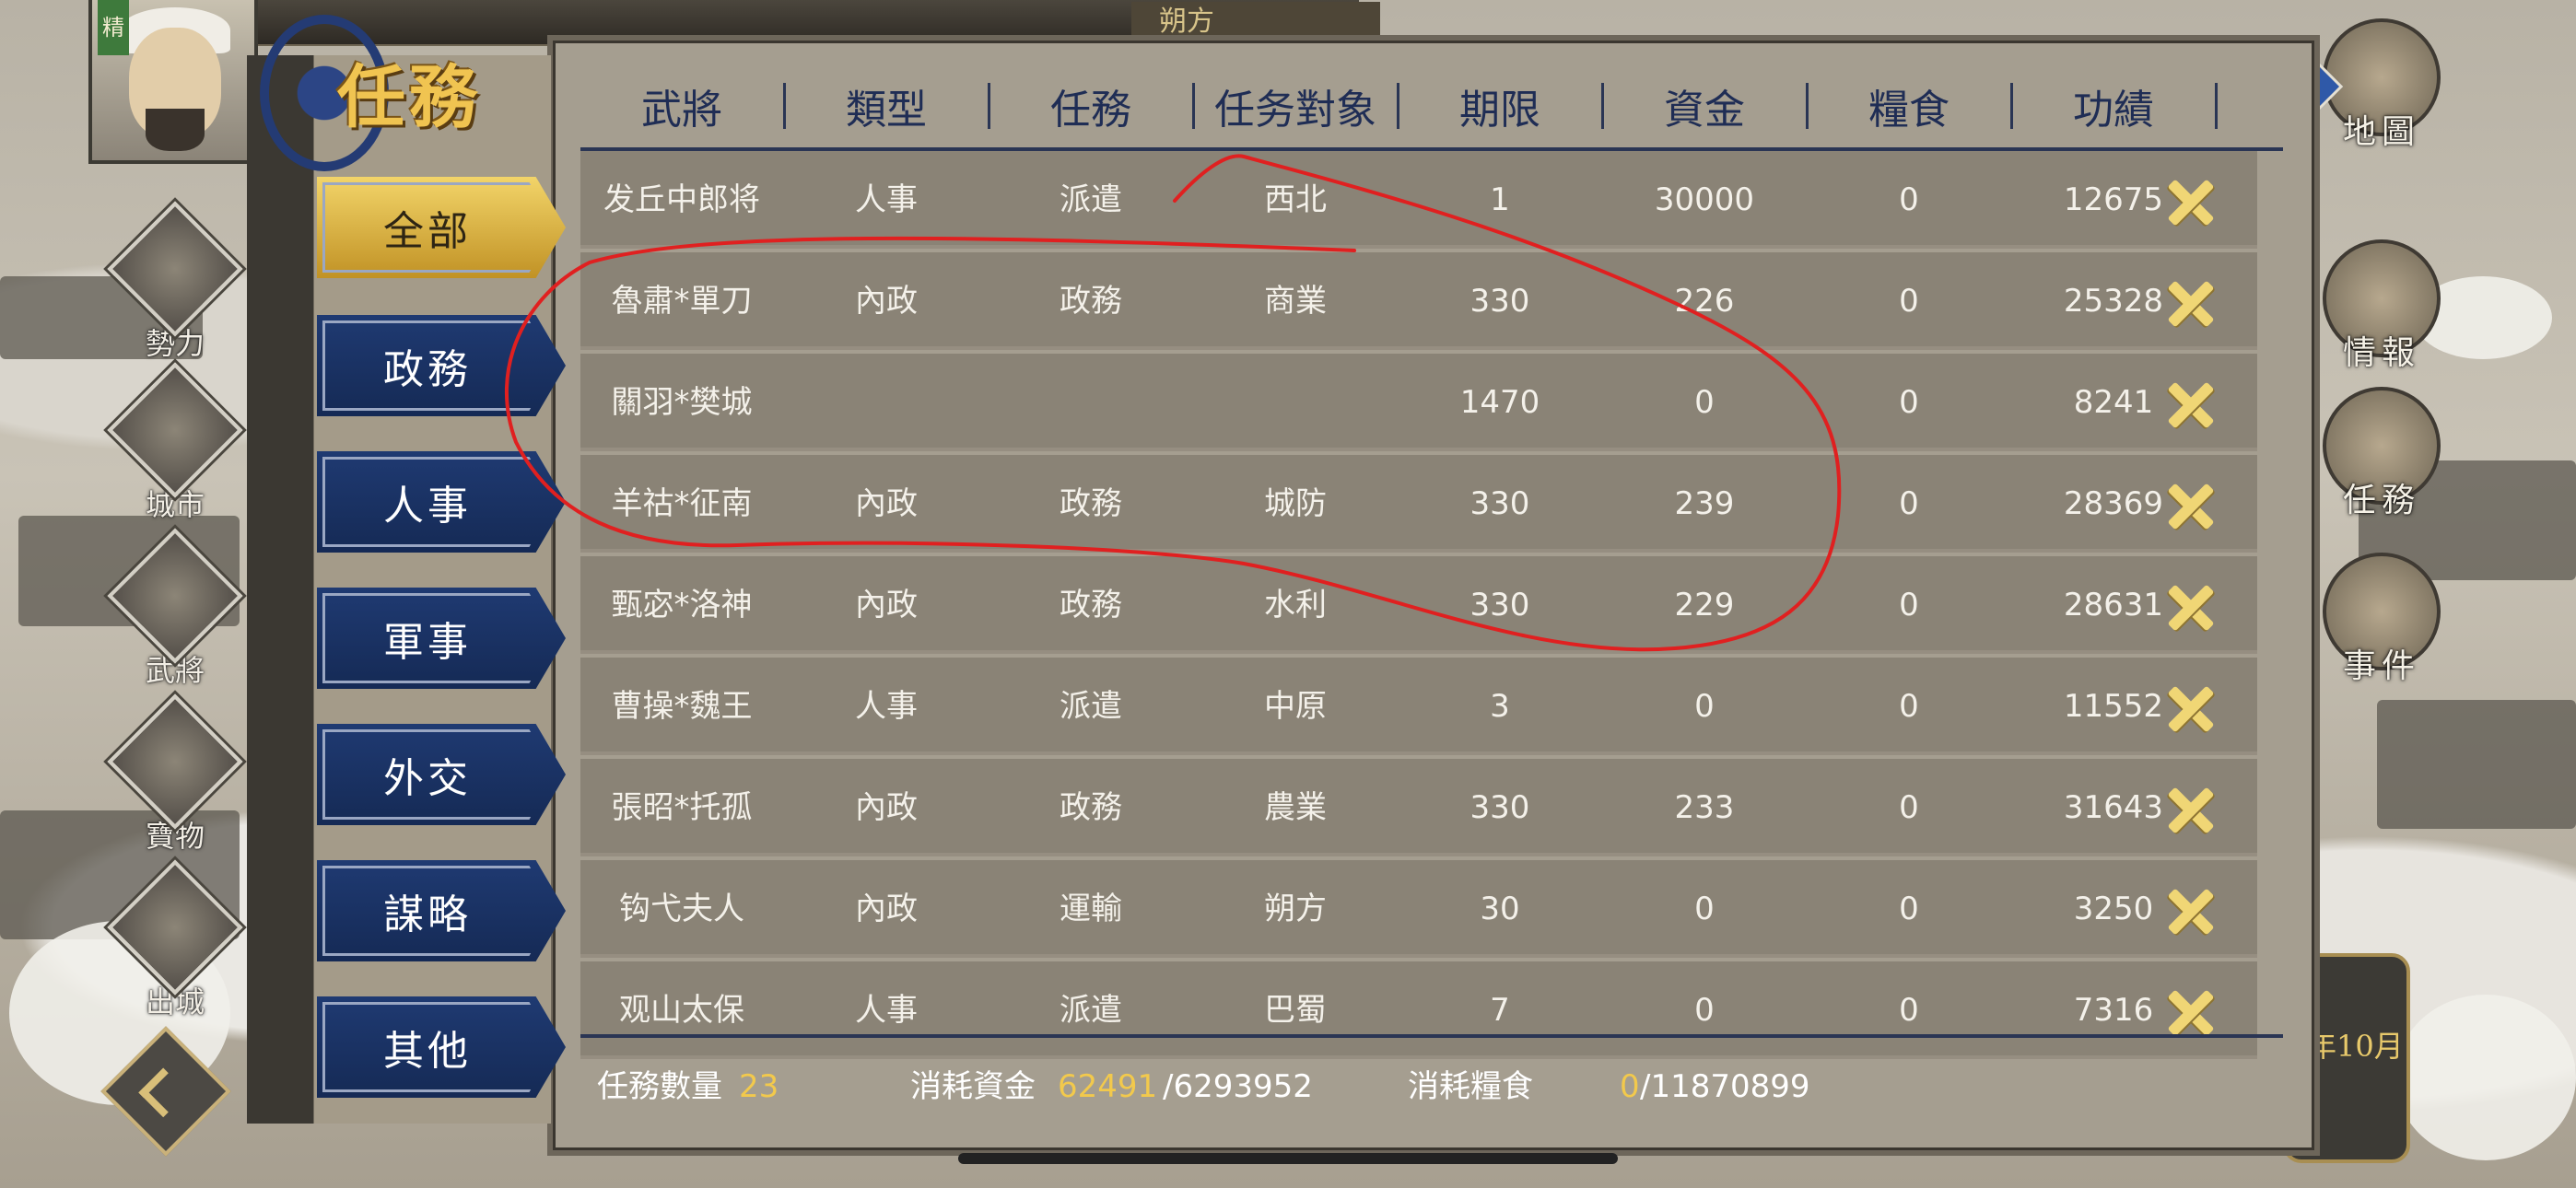 This screenshot has height=1188, width=2576. What do you see at coordinates (175, 430) in the screenshot?
I see `city-icon` at bounding box center [175, 430].